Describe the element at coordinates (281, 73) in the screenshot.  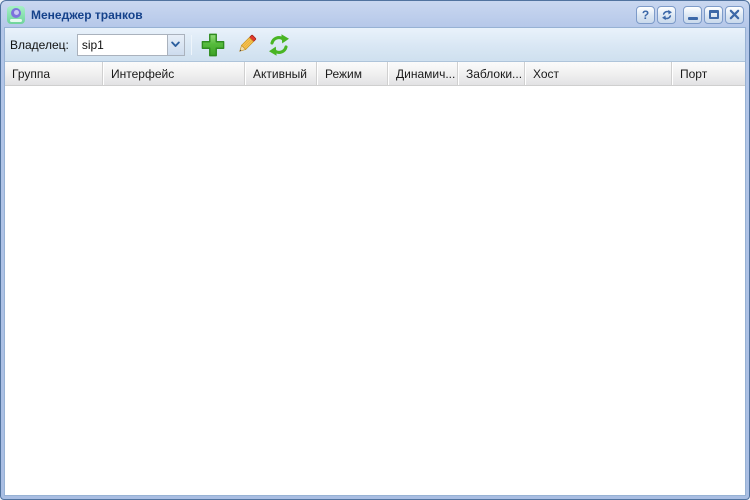
I see `column-header-active: Активный` at that location.